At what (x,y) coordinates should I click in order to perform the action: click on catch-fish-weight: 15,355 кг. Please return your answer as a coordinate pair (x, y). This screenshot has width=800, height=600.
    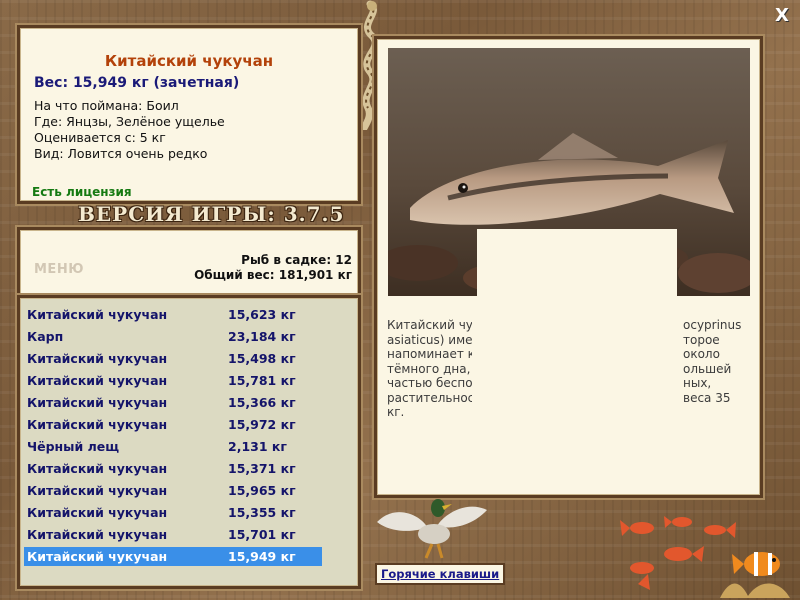
    Looking at the image, I should click on (262, 512).